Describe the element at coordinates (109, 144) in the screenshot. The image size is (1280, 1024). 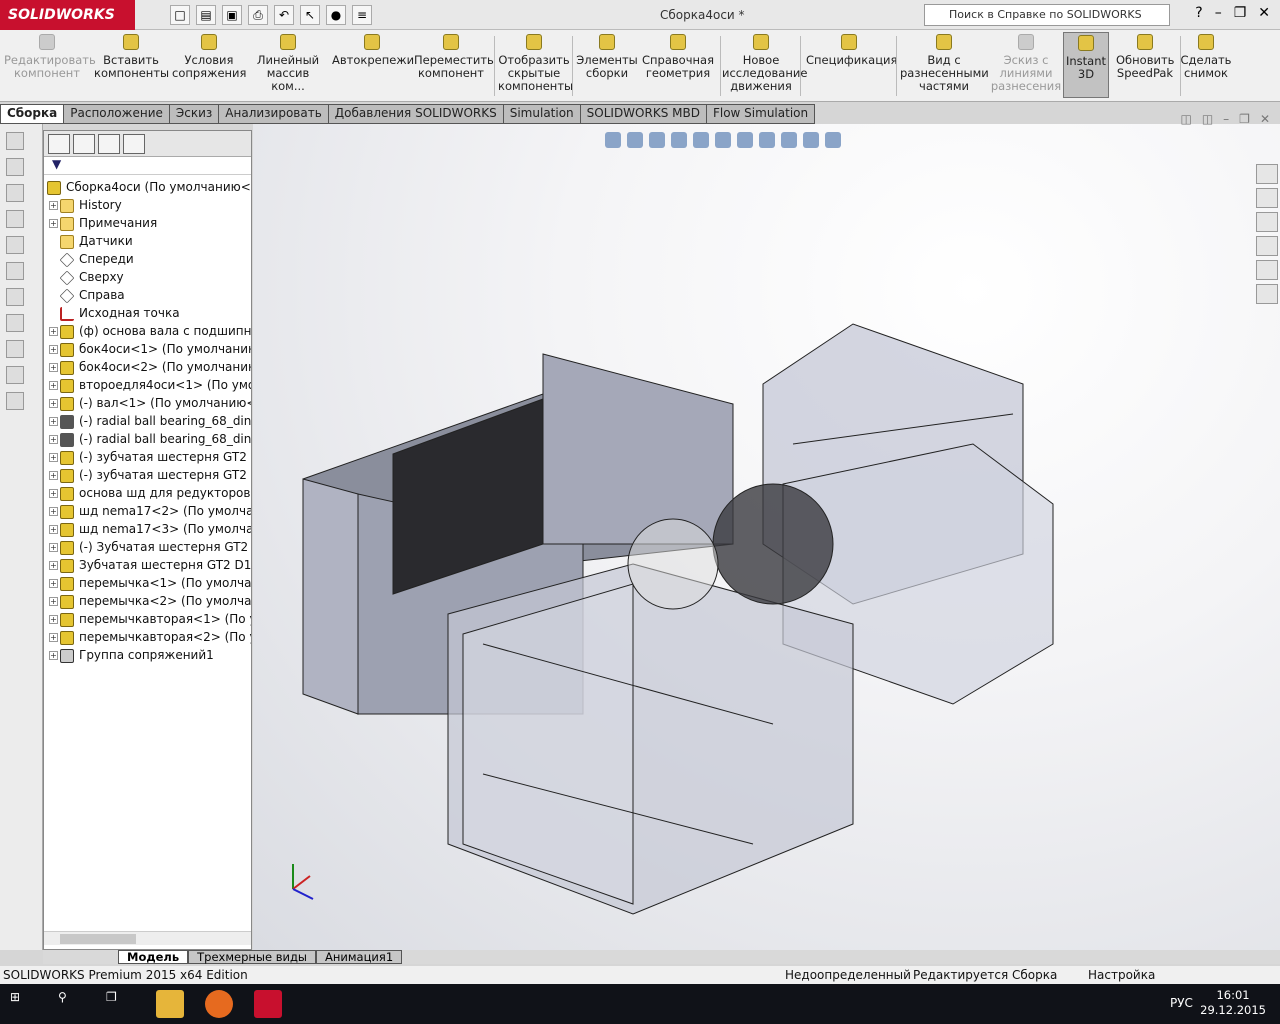
I see `configuration-tab-icon` at that location.